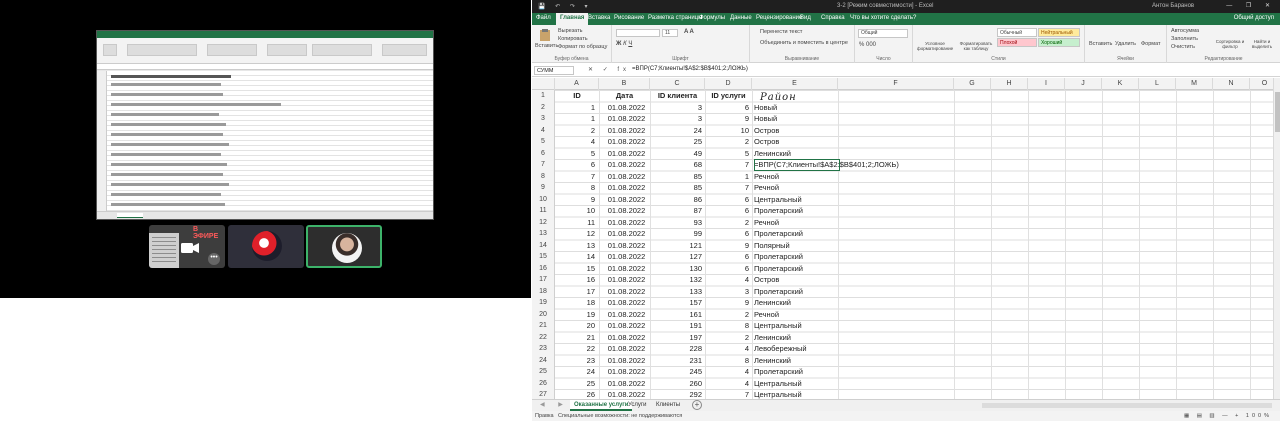  What do you see at coordinates (575, 177) in the screenshot?
I see `cell-id: 7` at bounding box center [575, 177].